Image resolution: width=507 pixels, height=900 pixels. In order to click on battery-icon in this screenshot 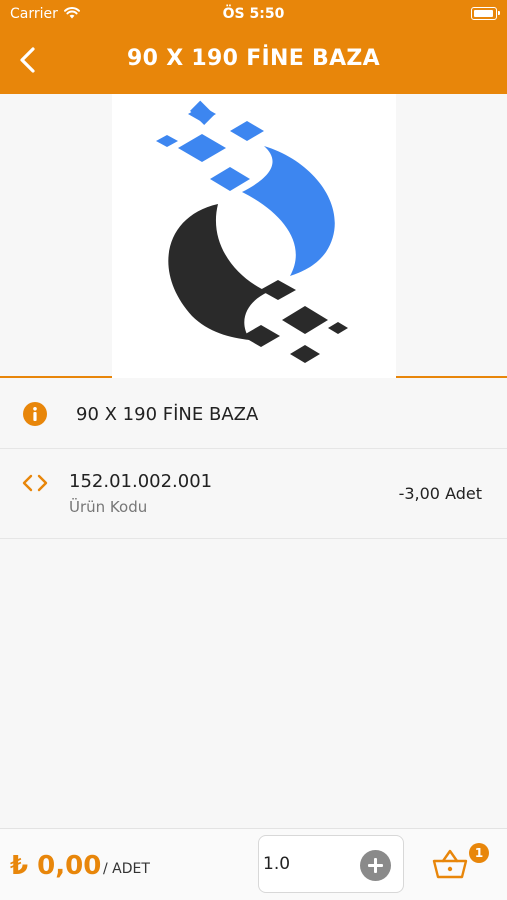, I will do `click(485, 13)`.